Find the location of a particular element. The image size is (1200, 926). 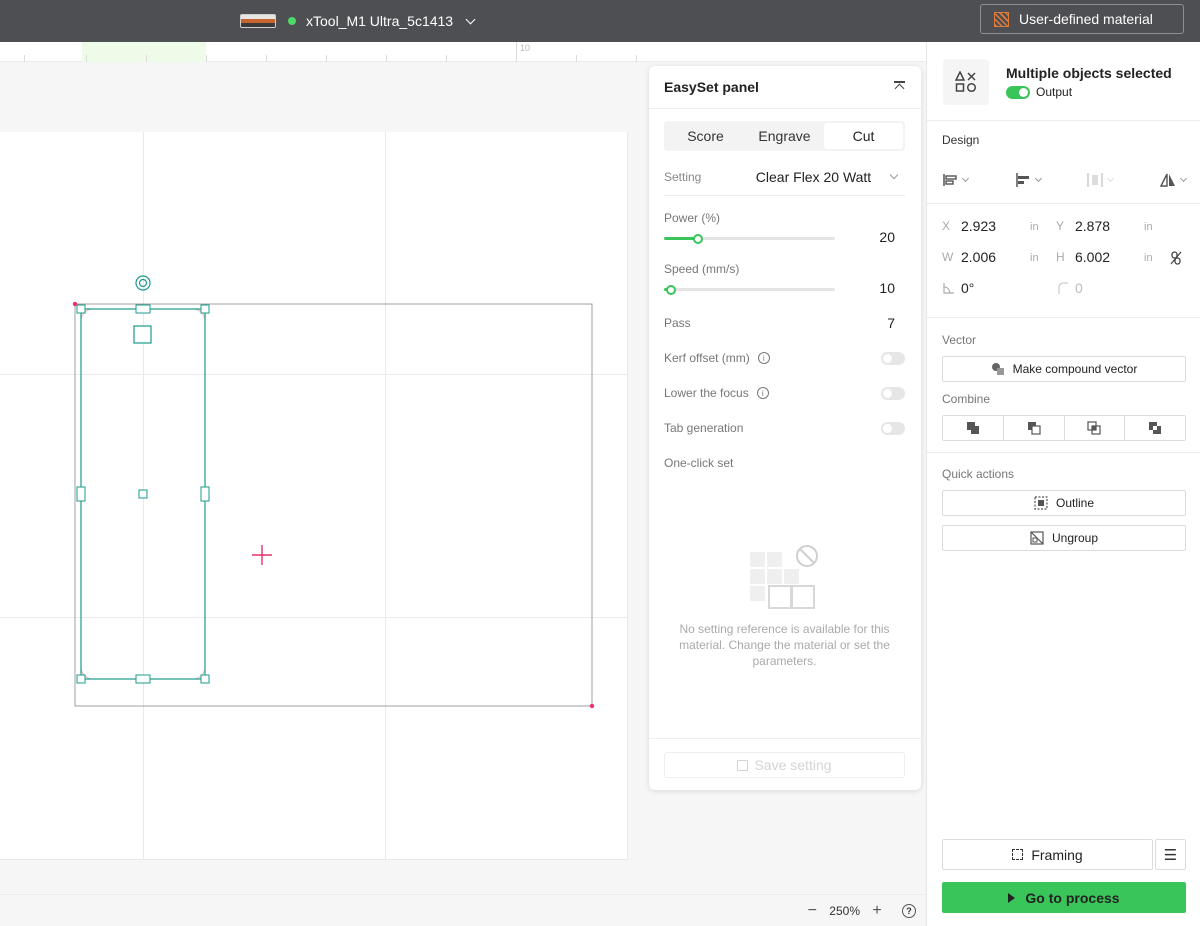

union-button is located at coordinates (973, 428).